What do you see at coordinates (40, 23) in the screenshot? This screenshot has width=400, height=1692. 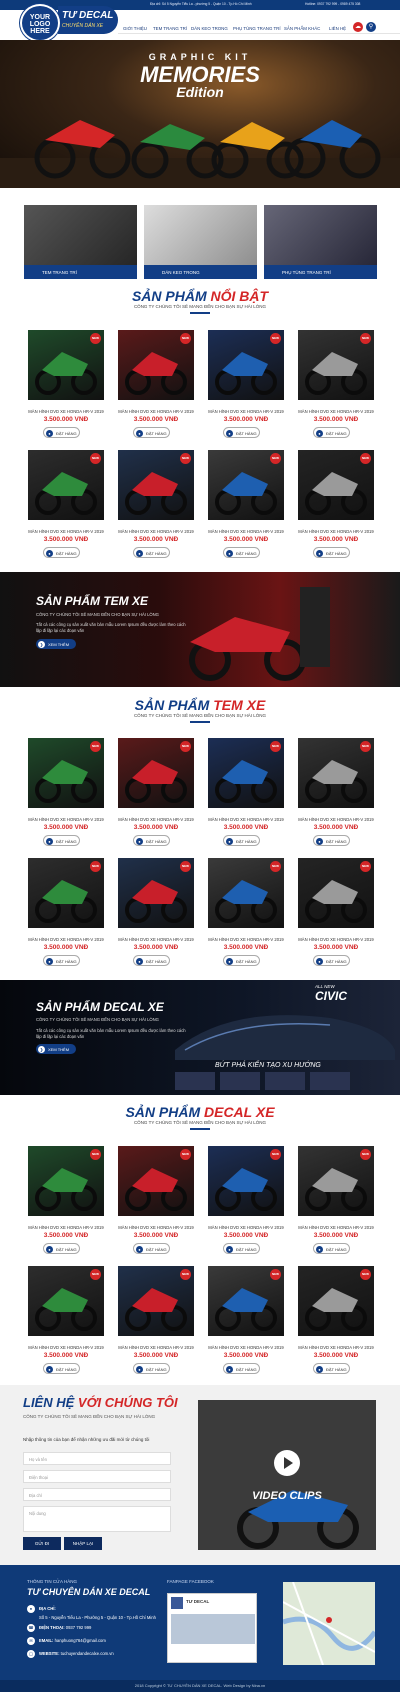 I see `site-logo: YOUR LOGO HERE` at bounding box center [40, 23].